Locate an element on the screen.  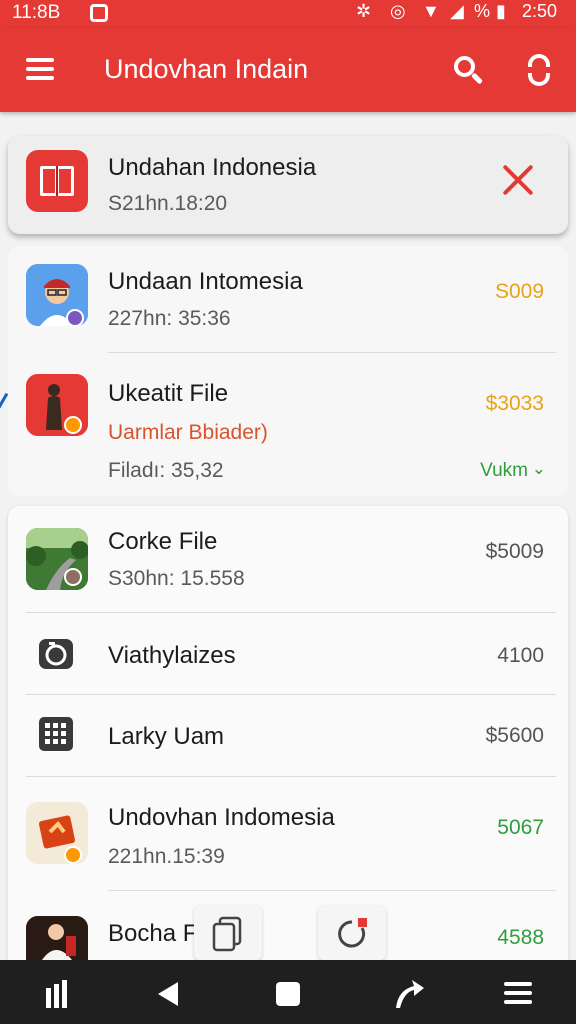
item-title: Ukeatit File is located at coordinates (168, 393).